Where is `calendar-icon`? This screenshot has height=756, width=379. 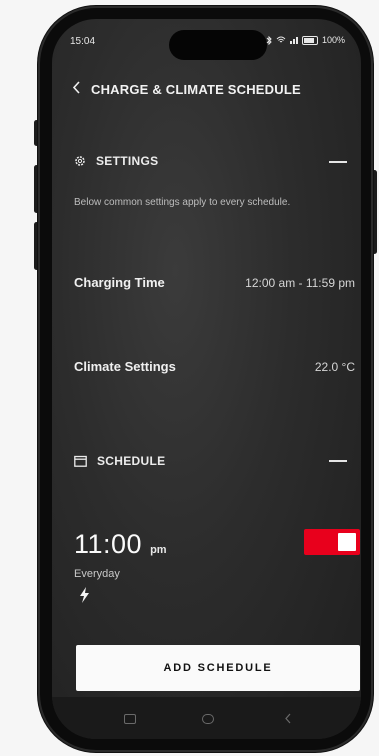 calendar-icon is located at coordinates (80, 461).